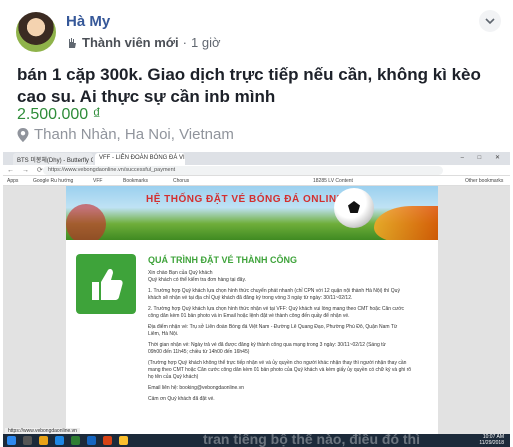 The height and width of the screenshot is (447, 513). Describe the element at coordinates (134, 134) in the screenshot. I see `location-text: Thanh Nhàn, Ha Noi, Vietnam` at that location.